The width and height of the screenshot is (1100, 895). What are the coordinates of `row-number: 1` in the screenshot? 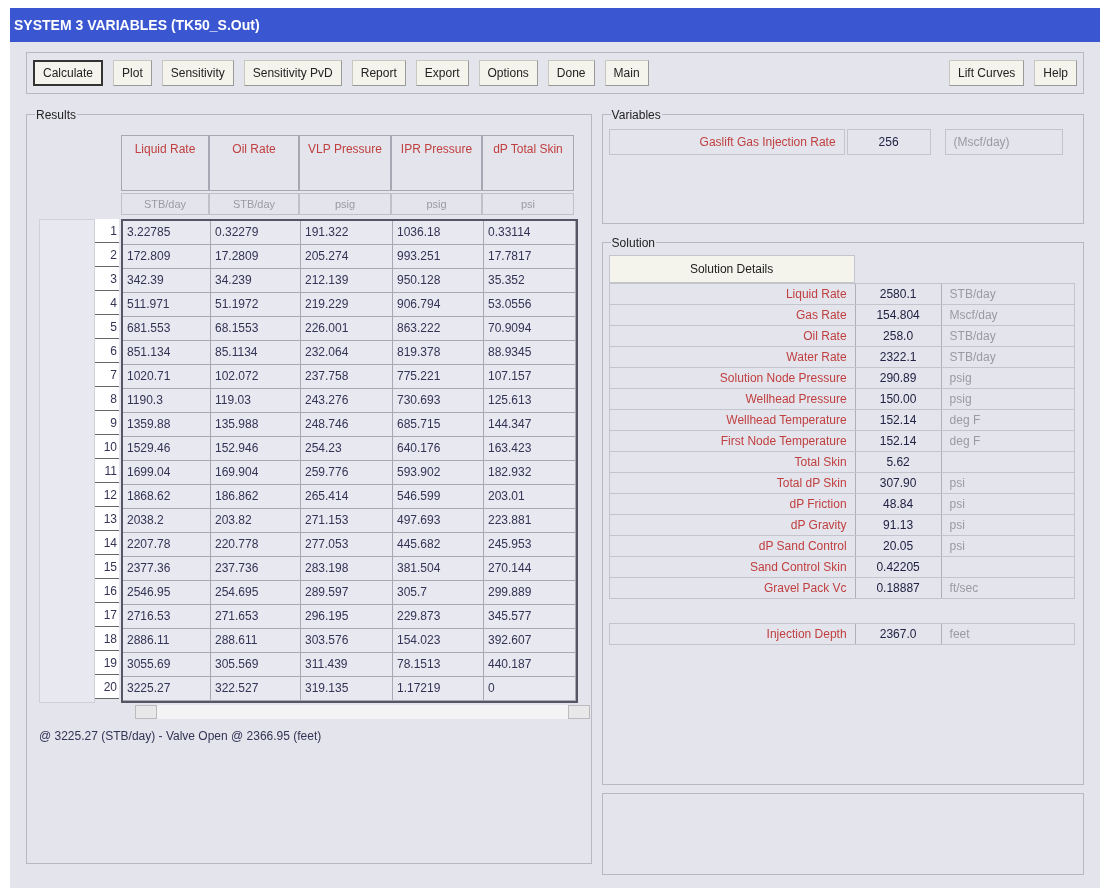 It's located at (107, 231).